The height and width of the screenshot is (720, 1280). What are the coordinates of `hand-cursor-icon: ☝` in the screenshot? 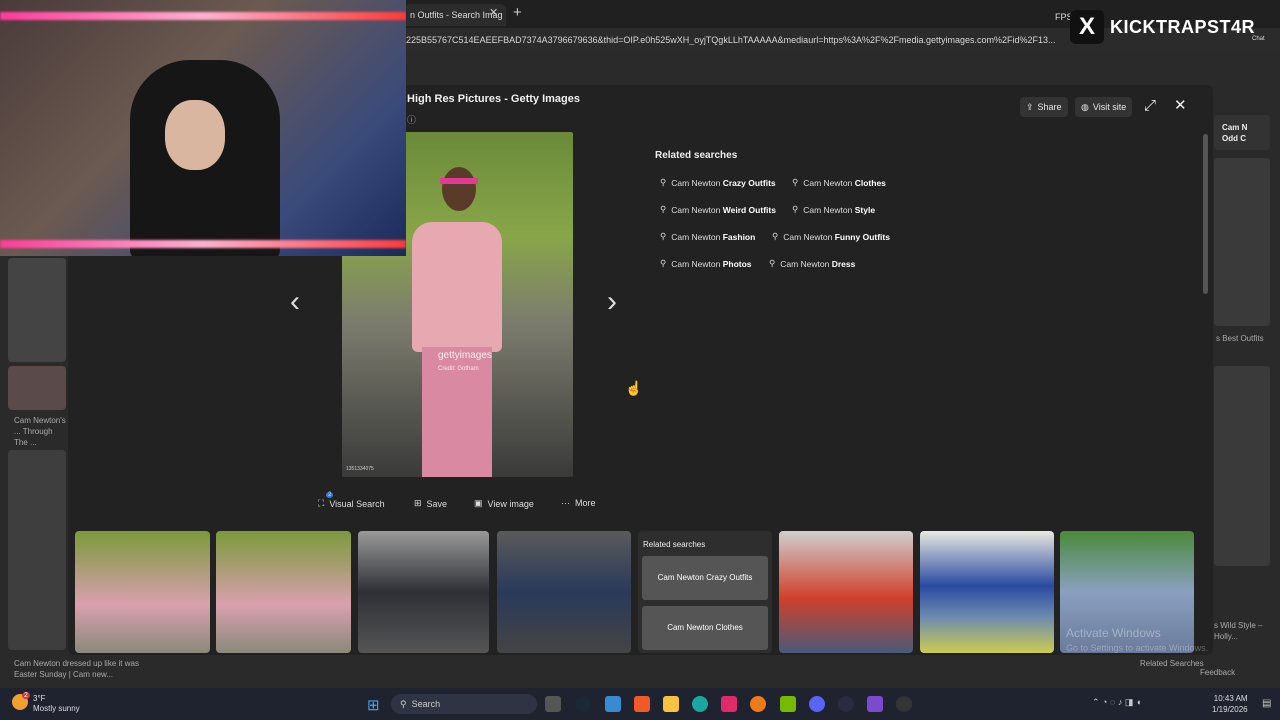 It's located at (634, 388).